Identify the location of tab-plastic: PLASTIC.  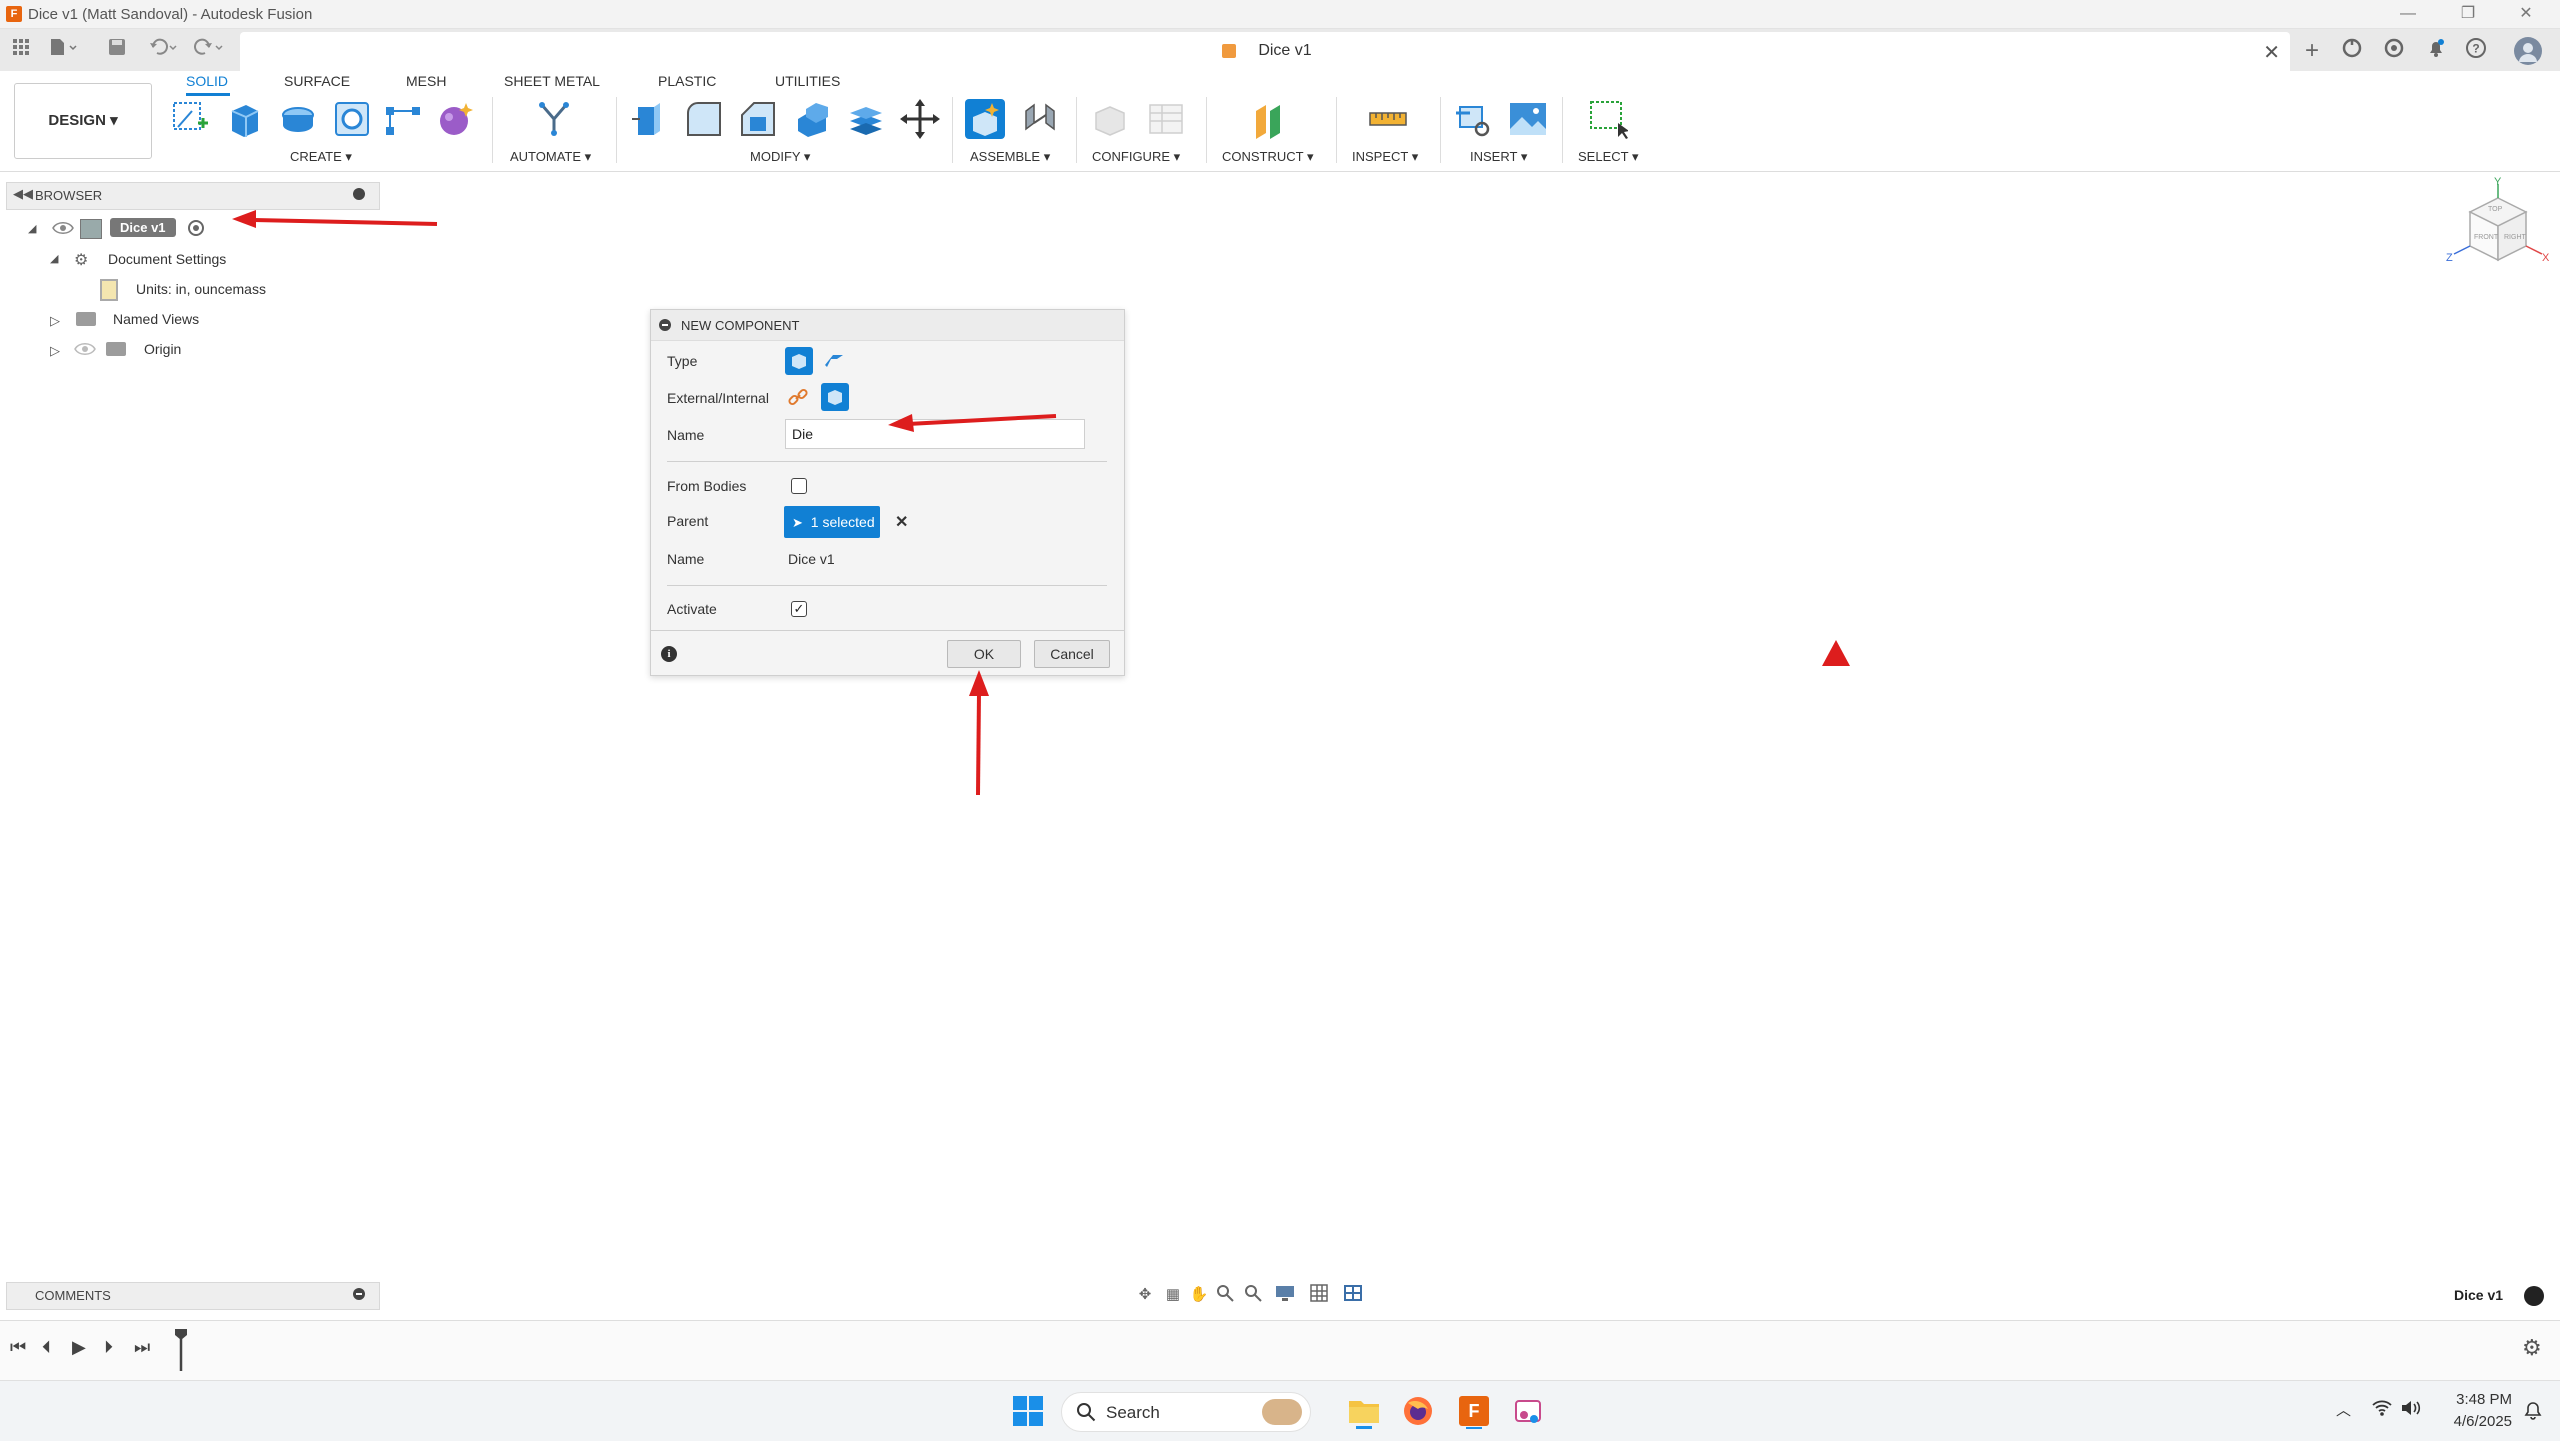
(687, 81).